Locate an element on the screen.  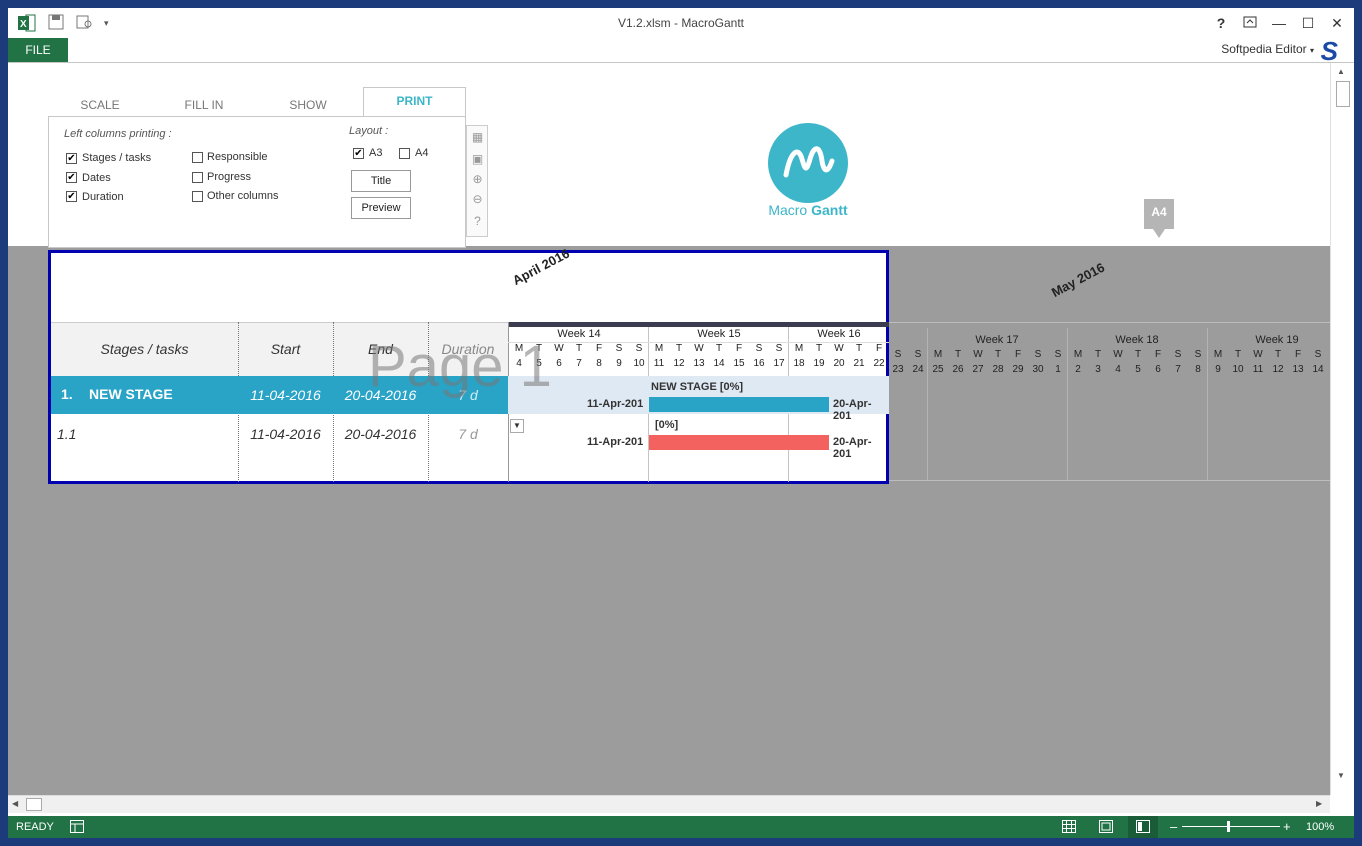
chevron-down-icon: ▾ is located at coordinates (1311, 50).